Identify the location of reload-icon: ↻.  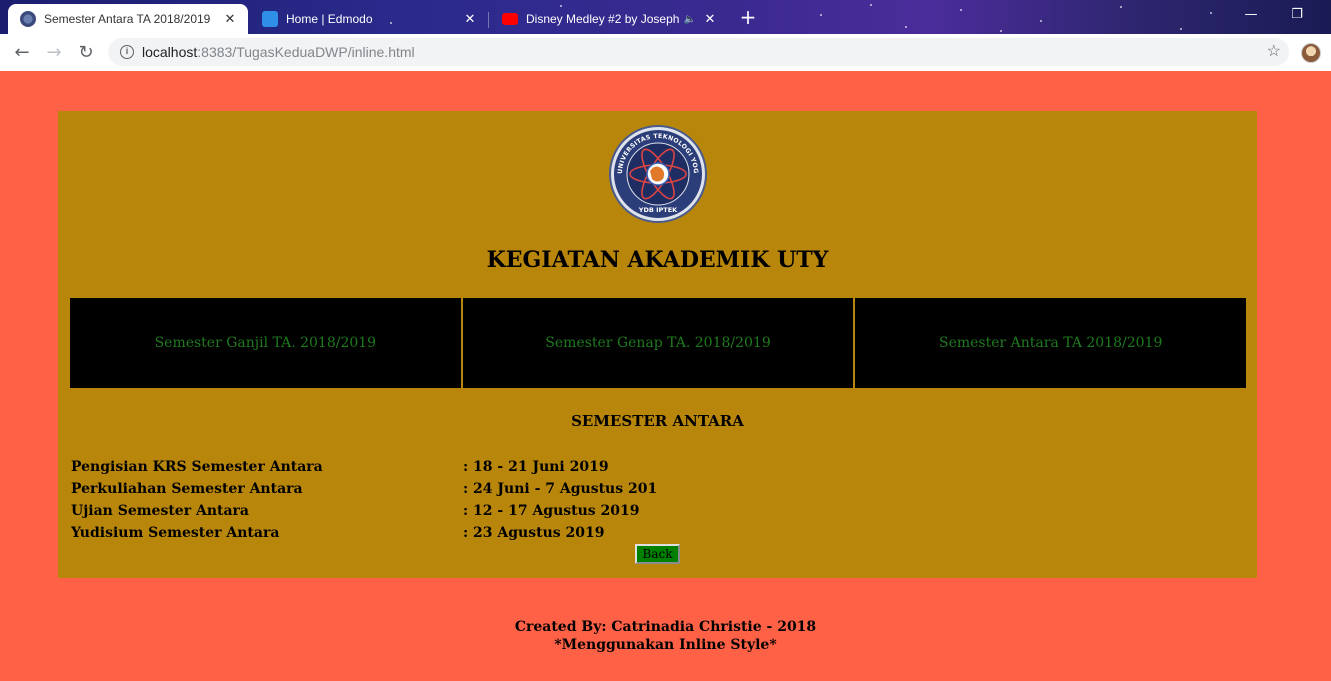
(86, 53).